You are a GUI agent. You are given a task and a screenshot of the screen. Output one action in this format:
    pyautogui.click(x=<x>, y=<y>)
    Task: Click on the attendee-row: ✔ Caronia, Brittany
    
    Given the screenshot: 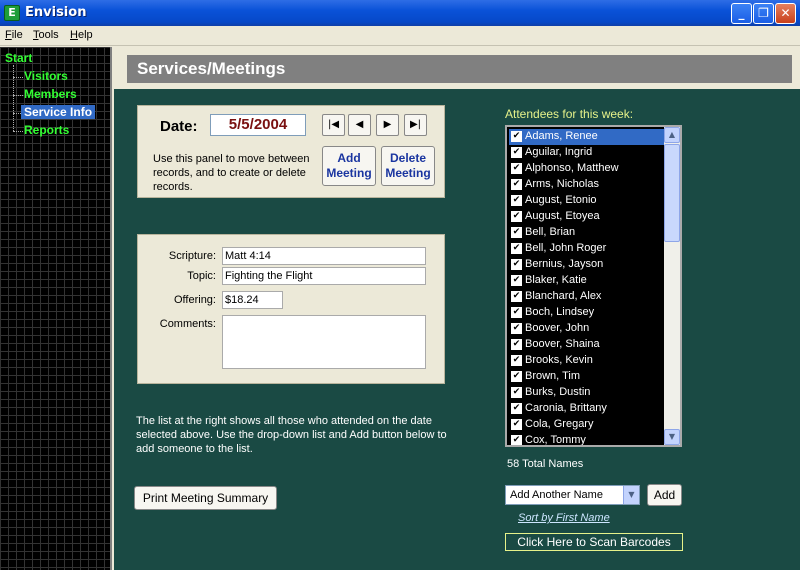 What is the action you would take?
    pyautogui.click(x=587, y=409)
    